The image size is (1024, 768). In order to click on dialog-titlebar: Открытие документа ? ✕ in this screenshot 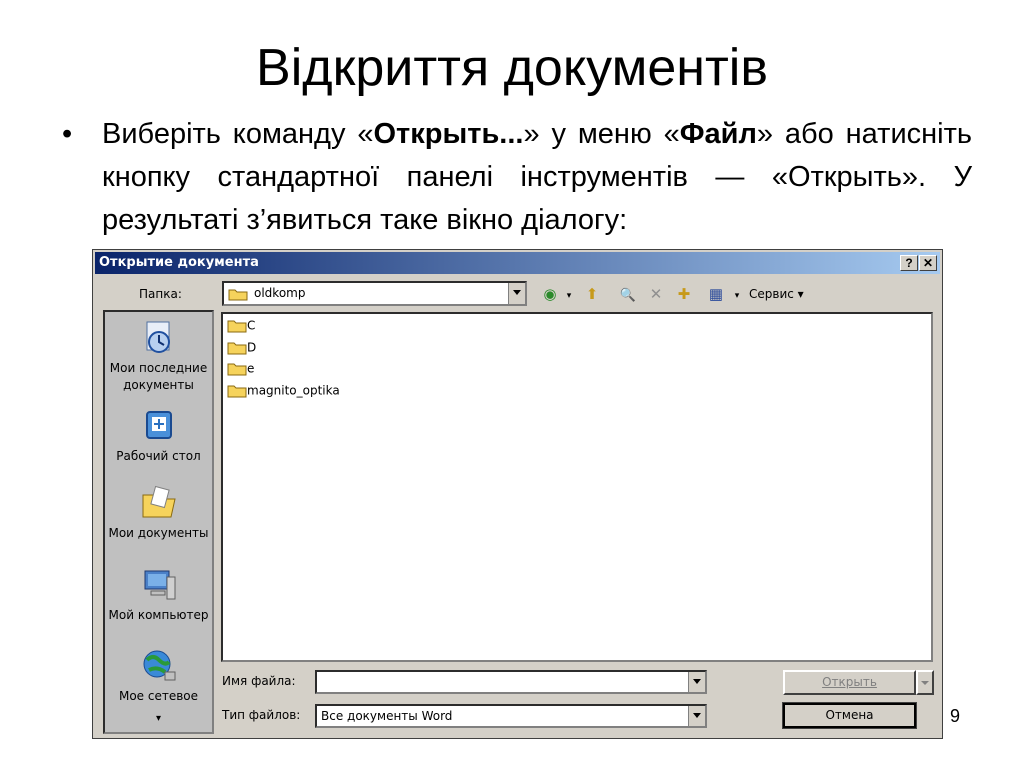, I will do `click(517, 263)`.